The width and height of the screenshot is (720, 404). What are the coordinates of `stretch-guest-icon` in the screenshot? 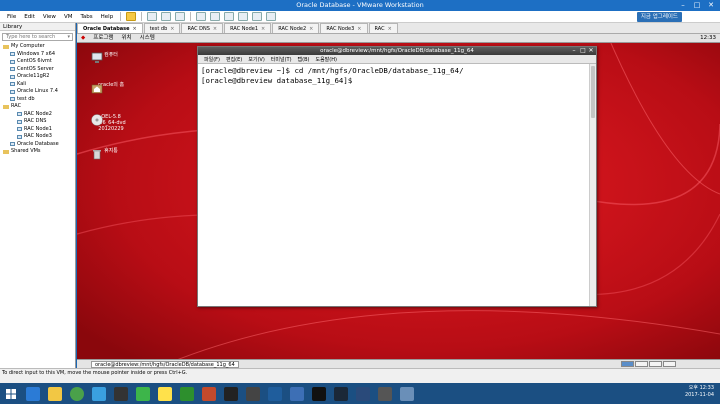 It's located at (271, 16).